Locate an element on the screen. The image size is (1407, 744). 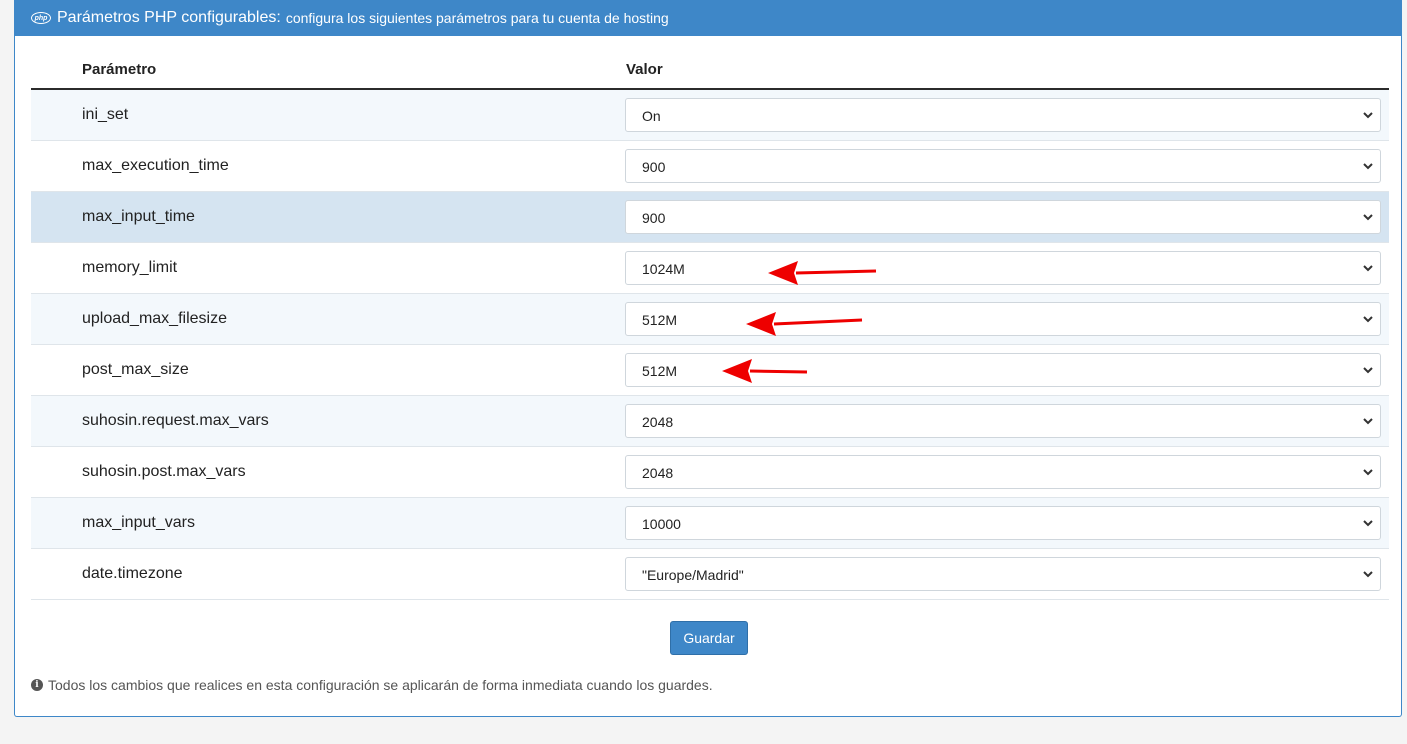
table-row: max_execution_time 900 is located at coordinates (710, 166).